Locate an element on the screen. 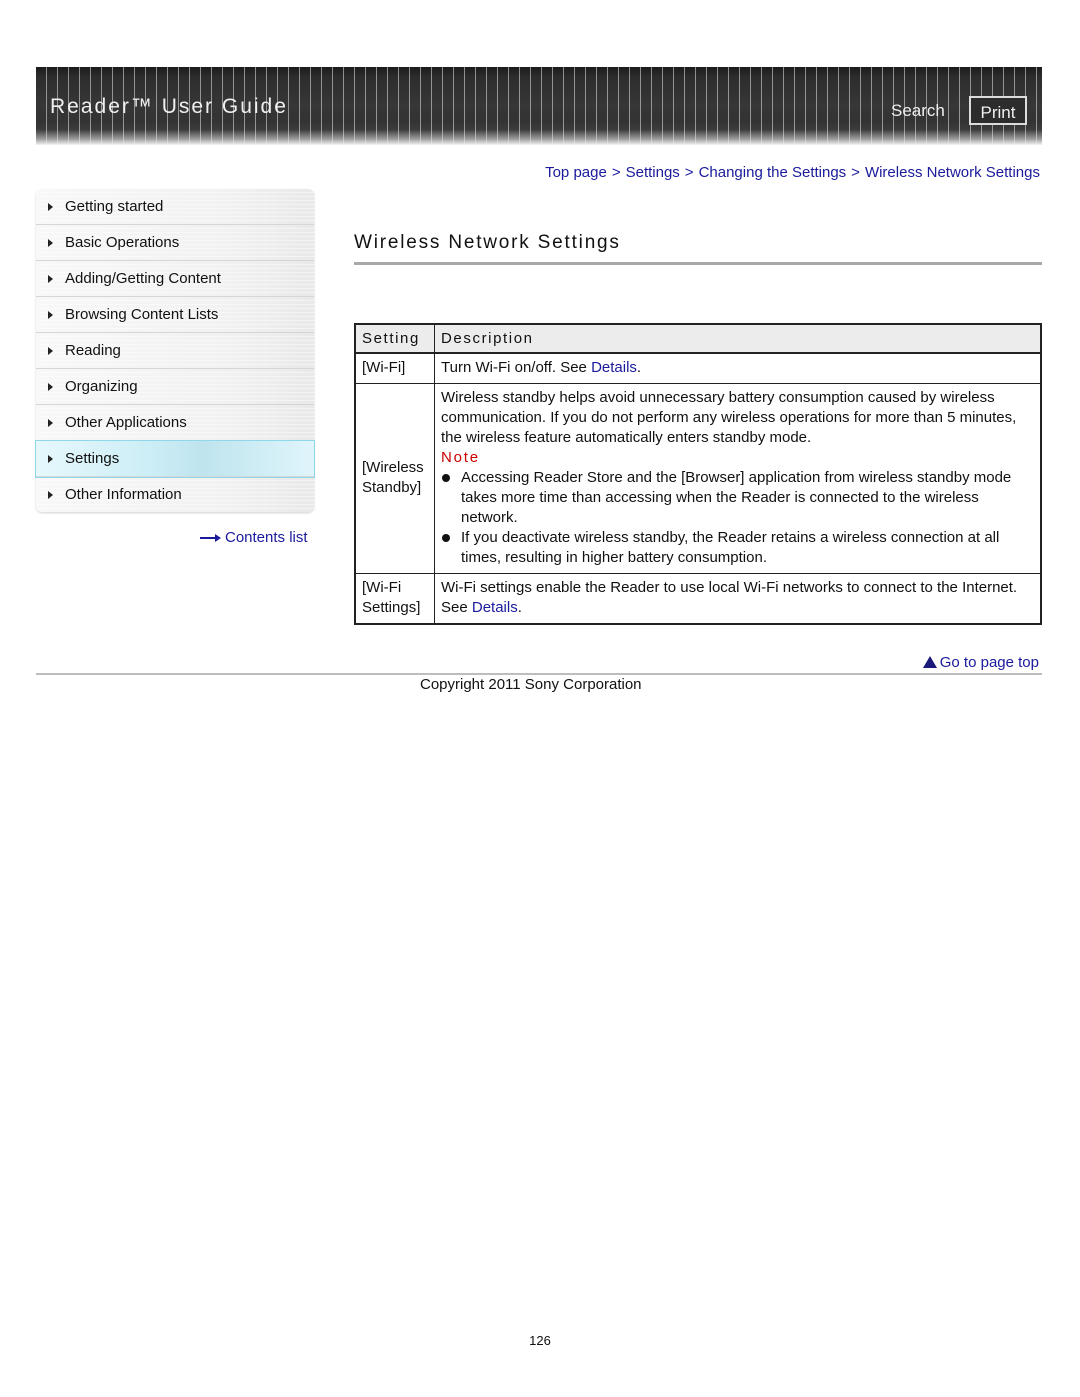  setting-name: [Wi-Fi Settings] is located at coordinates (394, 599).